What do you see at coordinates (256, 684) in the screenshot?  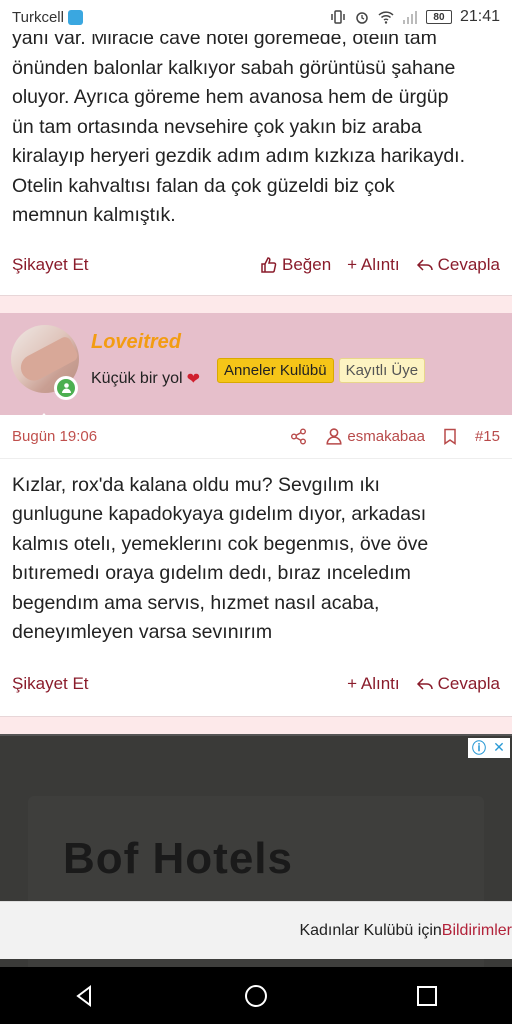 I see `post-actions: Şikayet Et + Alıntı Cevapla` at bounding box center [256, 684].